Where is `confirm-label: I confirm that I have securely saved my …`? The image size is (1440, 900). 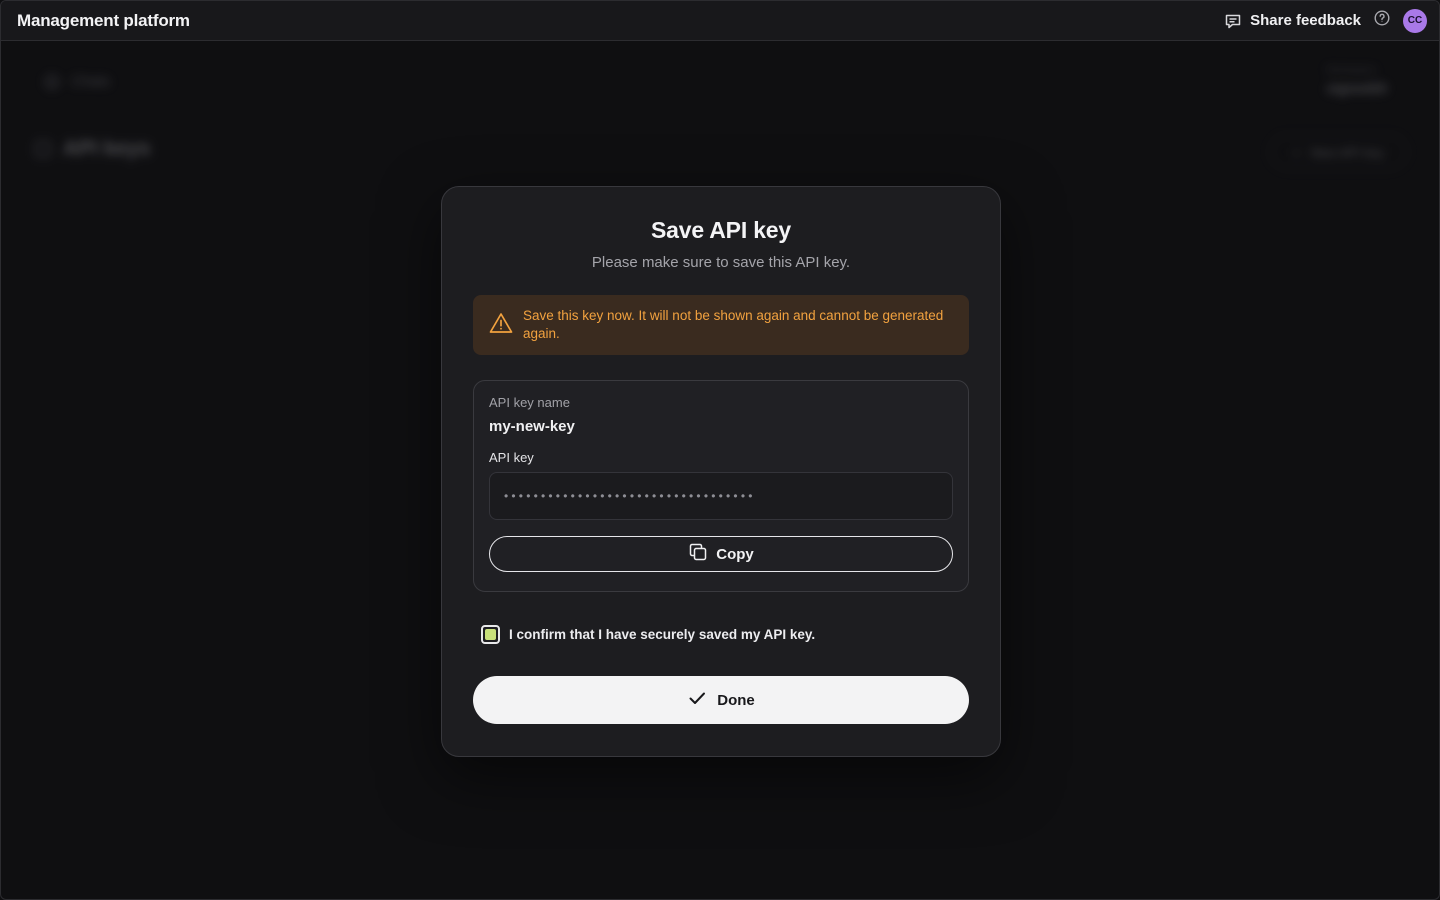
confirm-label: I confirm that I have securely saved my … is located at coordinates (662, 634).